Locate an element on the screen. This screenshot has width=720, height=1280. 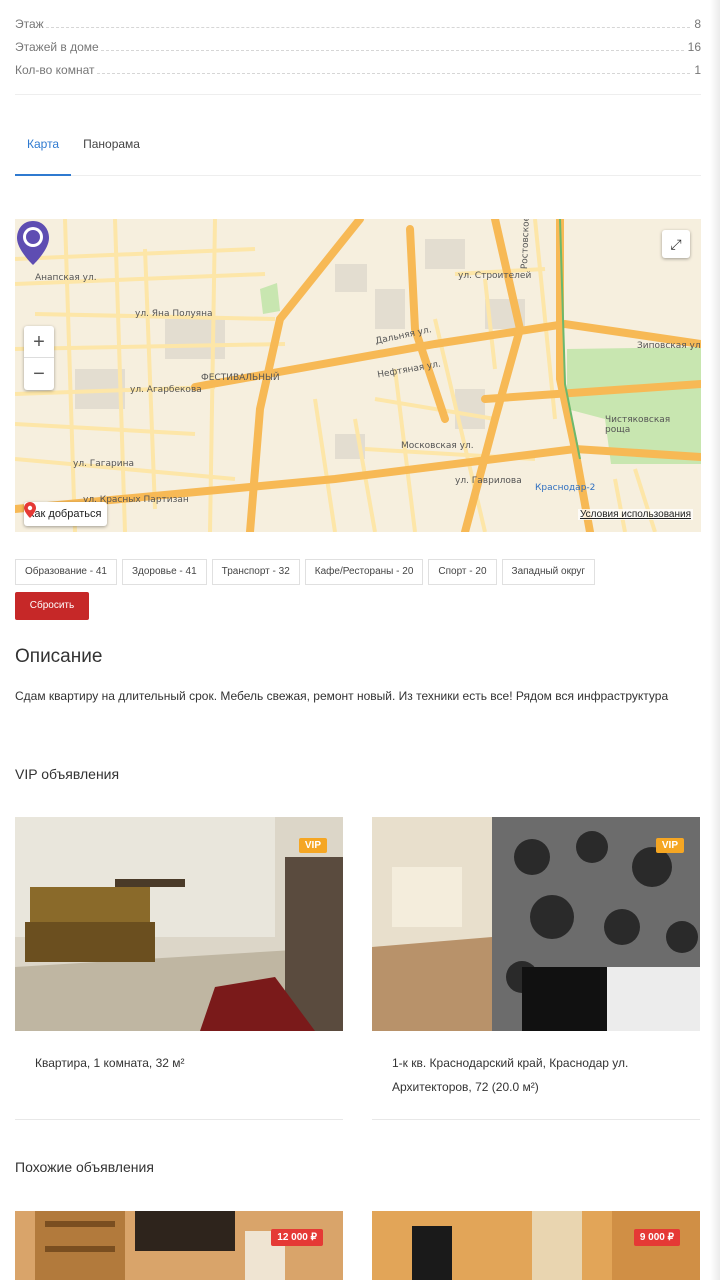
category-sport: Спорт - 20 is located at coordinates (462, 572).